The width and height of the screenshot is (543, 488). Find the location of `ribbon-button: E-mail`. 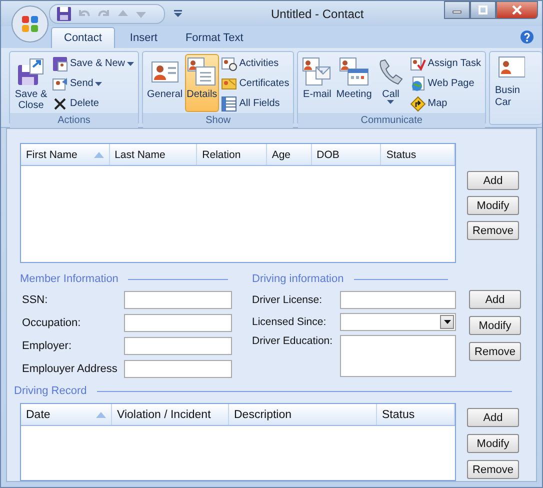

ribbon-button: E-mail is located at coordinates (317, 83).